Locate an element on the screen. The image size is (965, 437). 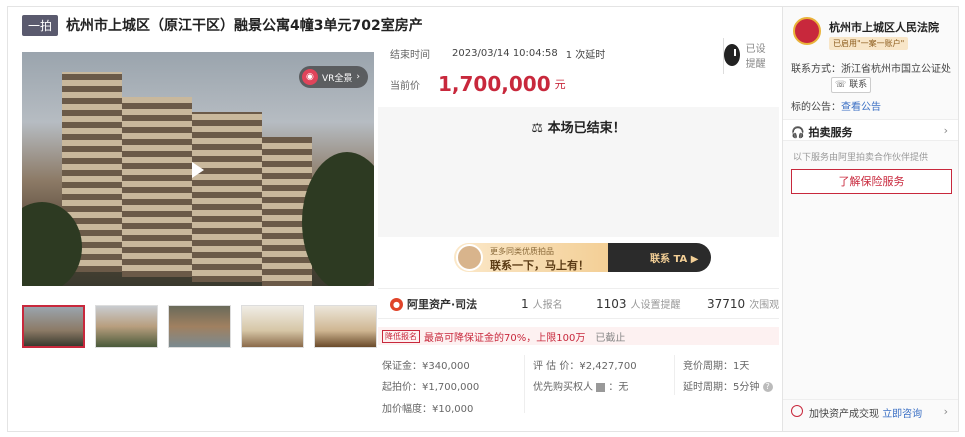
contact-label: 联系方式： is located at coordinates (816, 69).